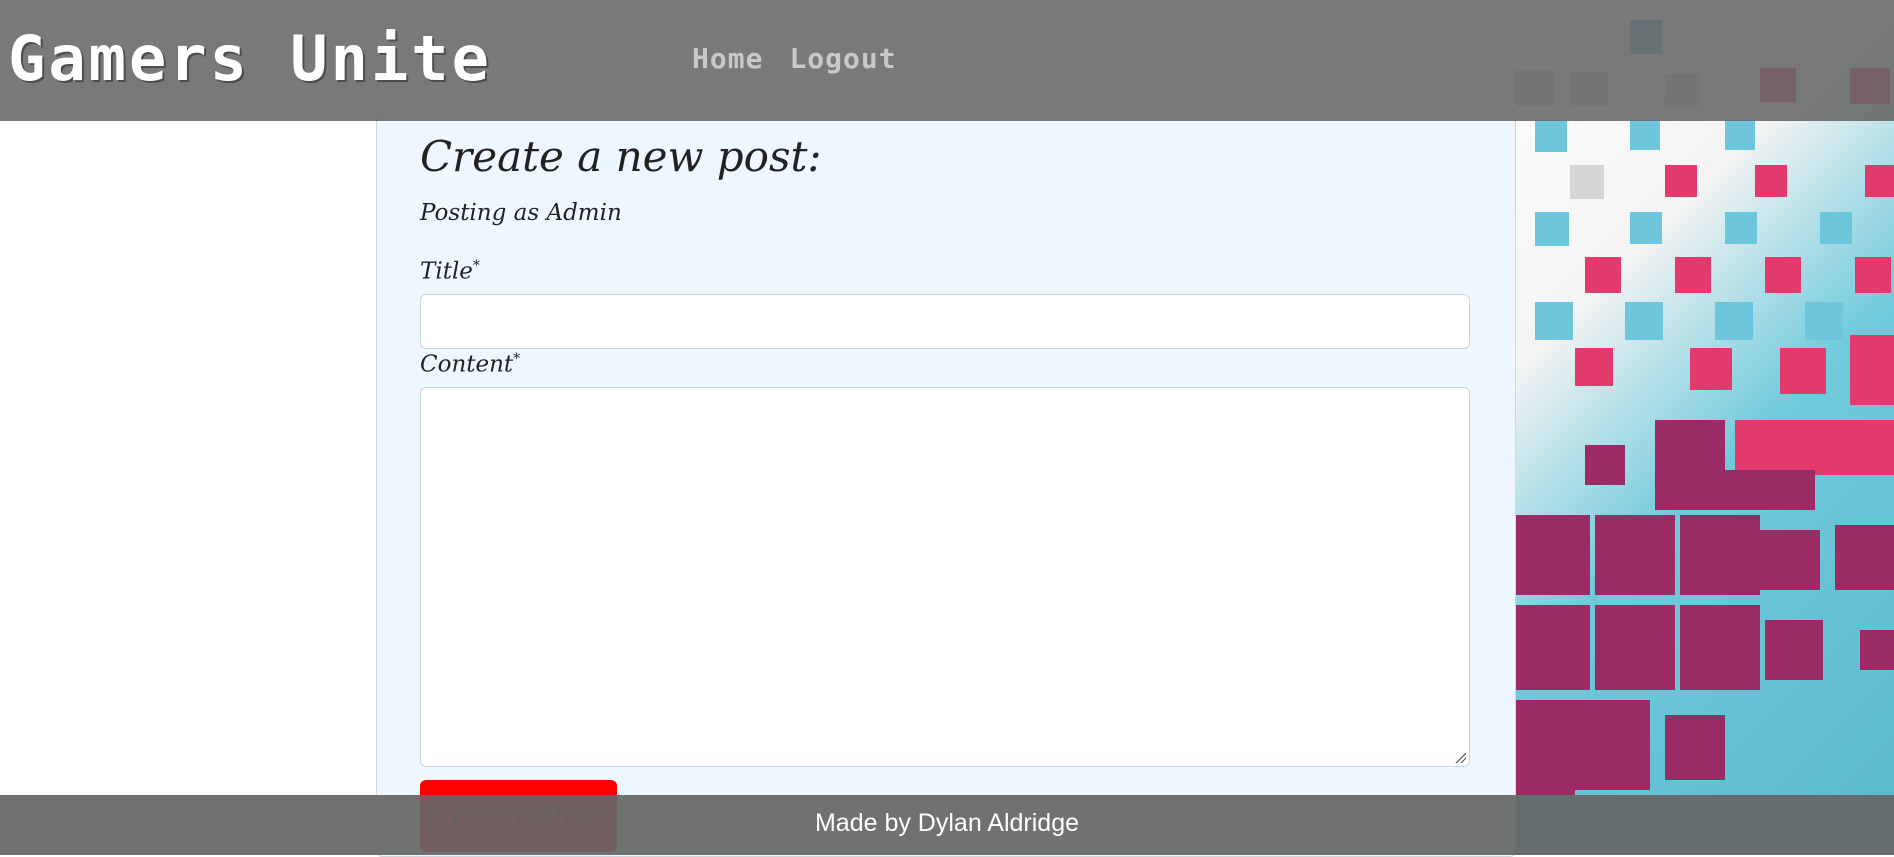  What do you see at coordinates (1460, 757) in the screenshot?
I see `resize-handle-icon` at bounding box center [1460, 757].